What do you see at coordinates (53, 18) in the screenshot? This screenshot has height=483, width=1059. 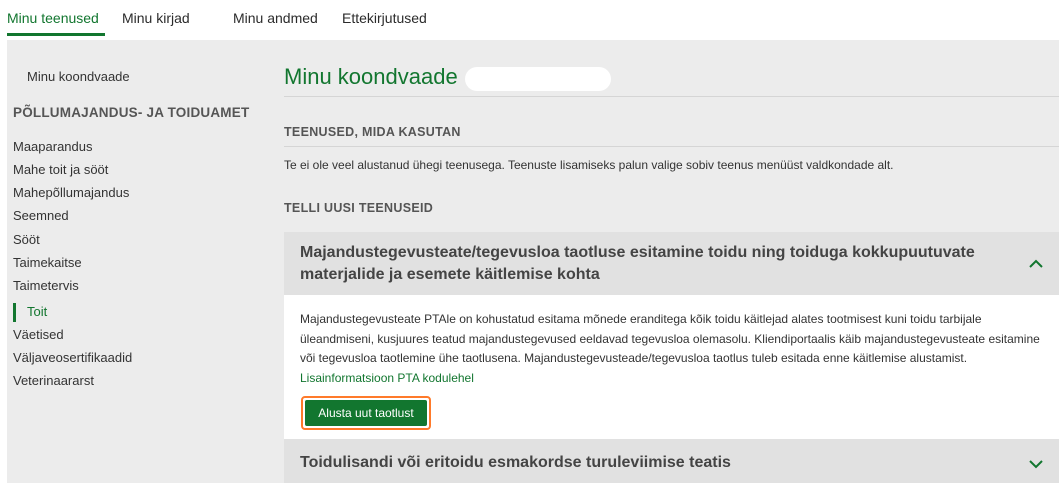 I see `tab-minu-teenused: Minu teenused` at bounding box center [53, 18].